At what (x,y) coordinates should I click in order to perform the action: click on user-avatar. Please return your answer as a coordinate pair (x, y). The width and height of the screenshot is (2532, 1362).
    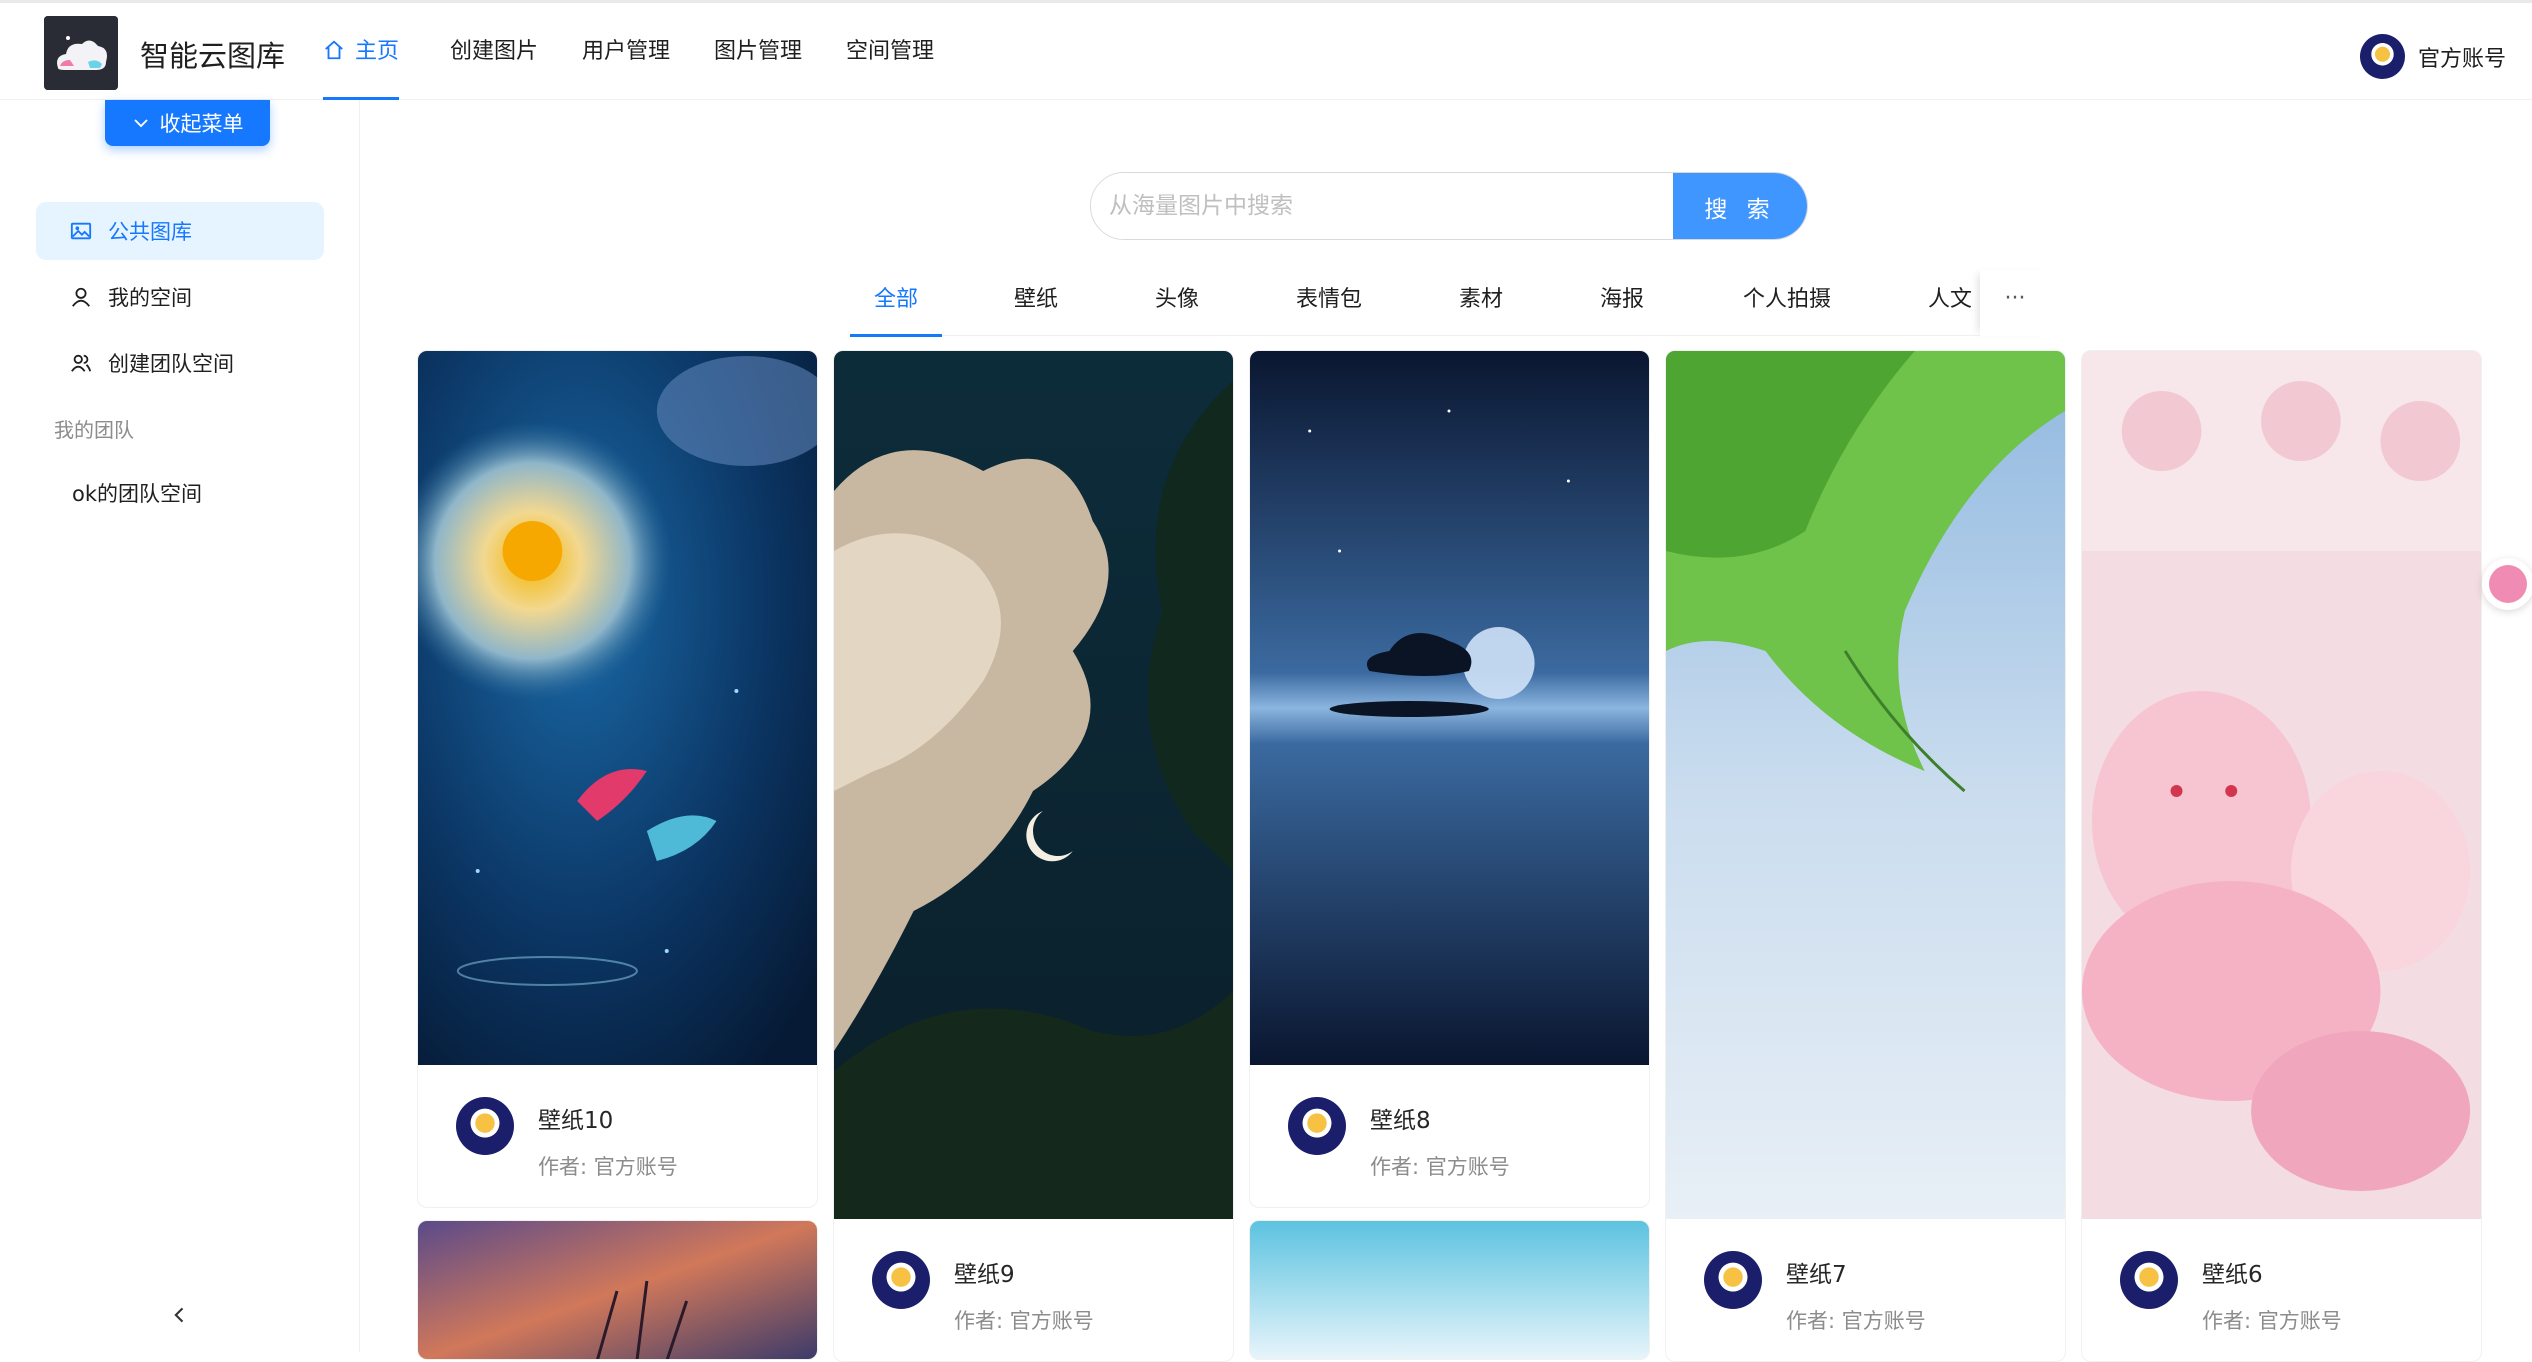
    Looking at the image, I should click on (2382, 56).